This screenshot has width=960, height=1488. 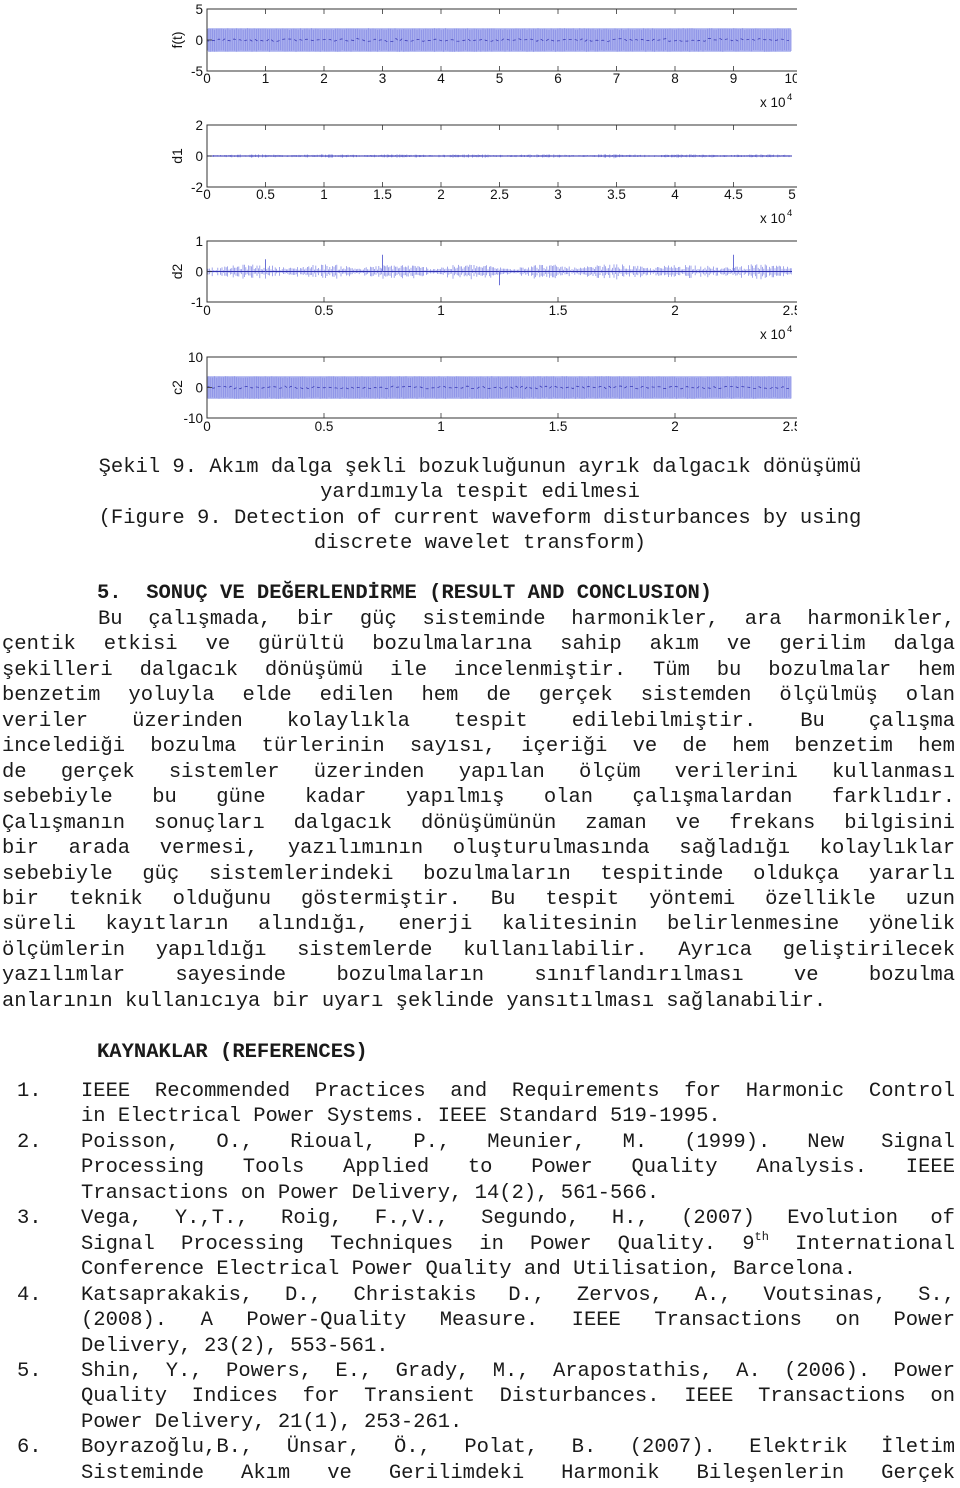 What do you see at coordinates (199, 241) in the screenshot?
I see `y-tick-label: 1` at bounding box center [199, 241].